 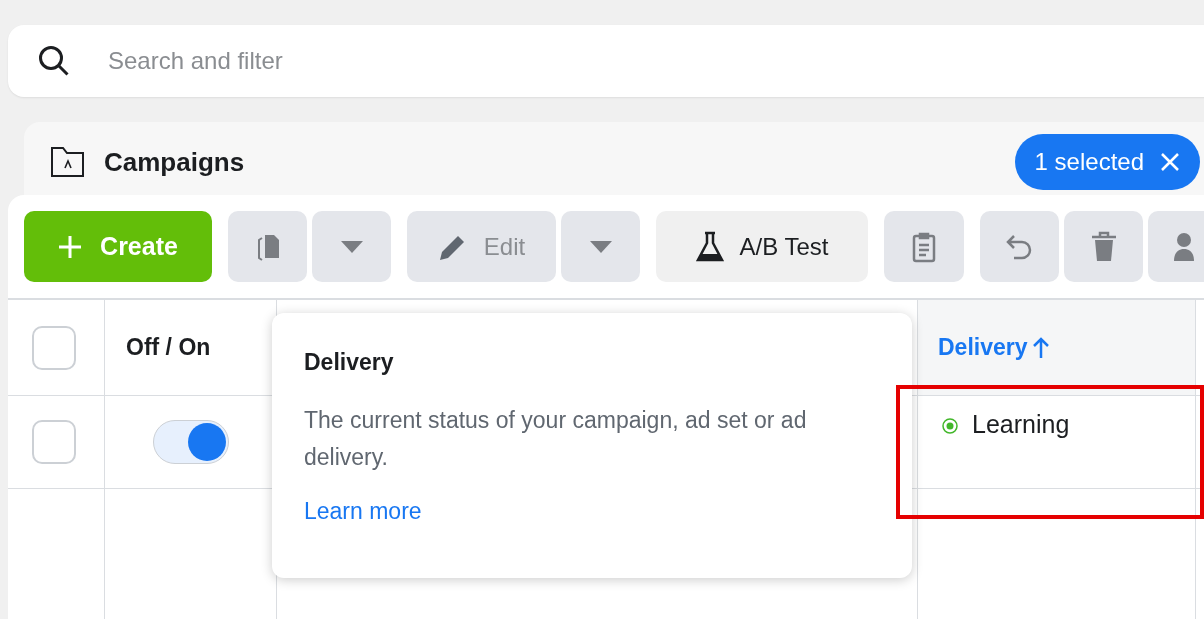 What do you see at coordinates (363, 511) in the screenshot?
I see `learn-more-link: Learn more` at bounding box center [363, 511].